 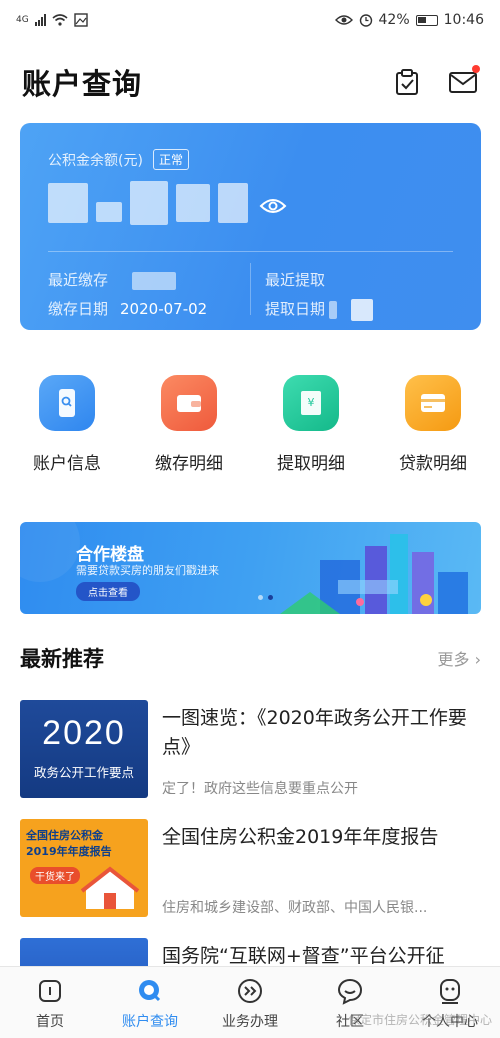 What do you see at coordinates (314, 732) in the screenshot?
I see `news-title: 一图速览：《2020年政务公开工作要点》` at bounding box center [314, 732].